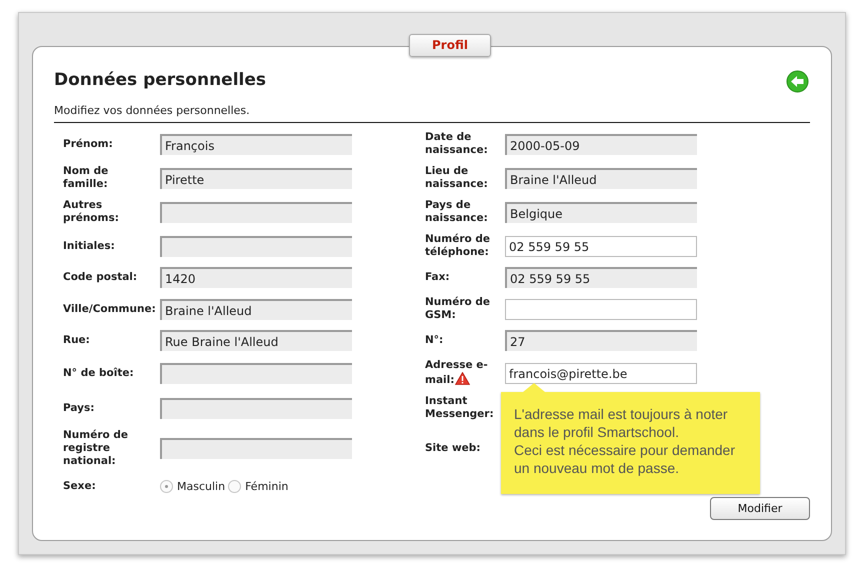  I want to click on radio-label: Féminin, so click(266, 486).